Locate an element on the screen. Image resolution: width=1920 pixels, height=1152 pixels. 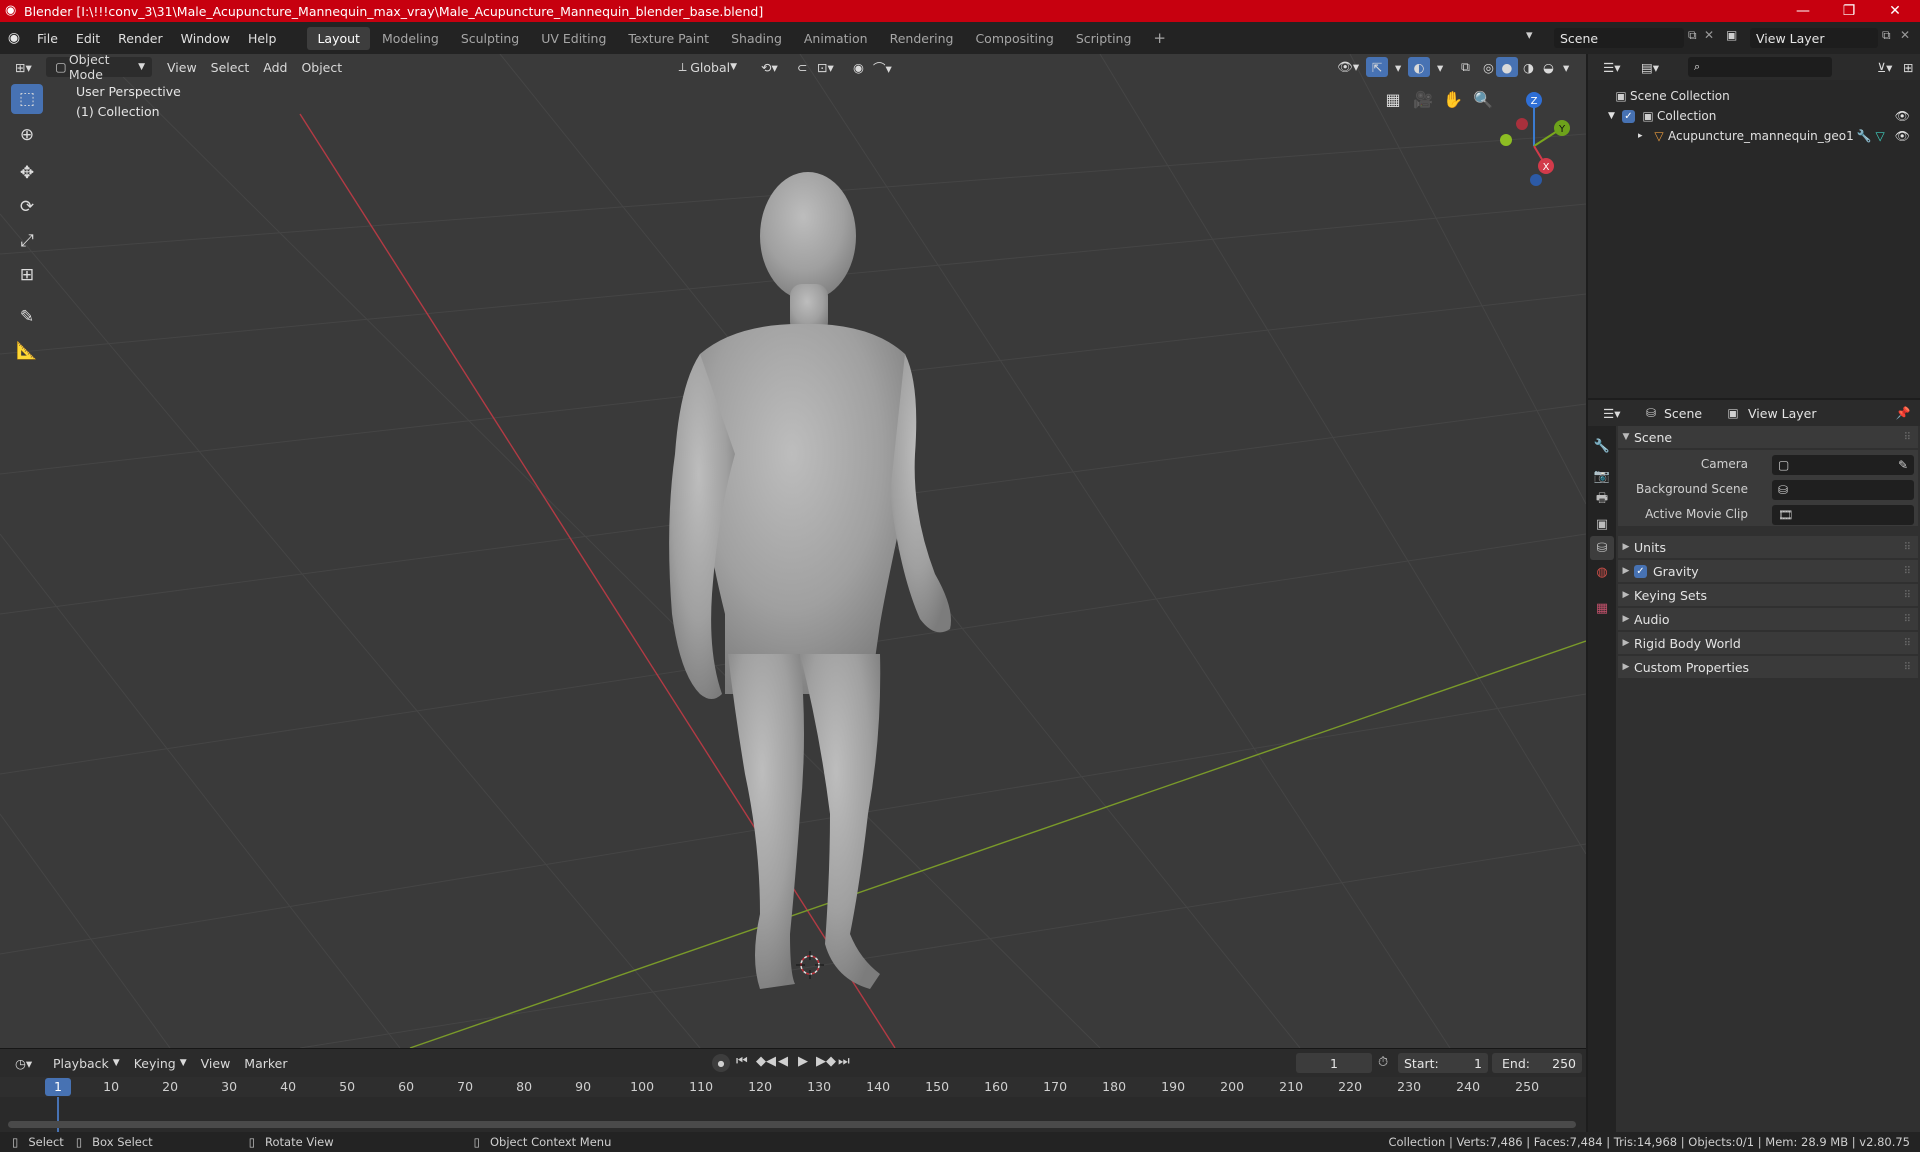
pivot-point-icon: ⟲▾ is located at coordinates (769, 67).